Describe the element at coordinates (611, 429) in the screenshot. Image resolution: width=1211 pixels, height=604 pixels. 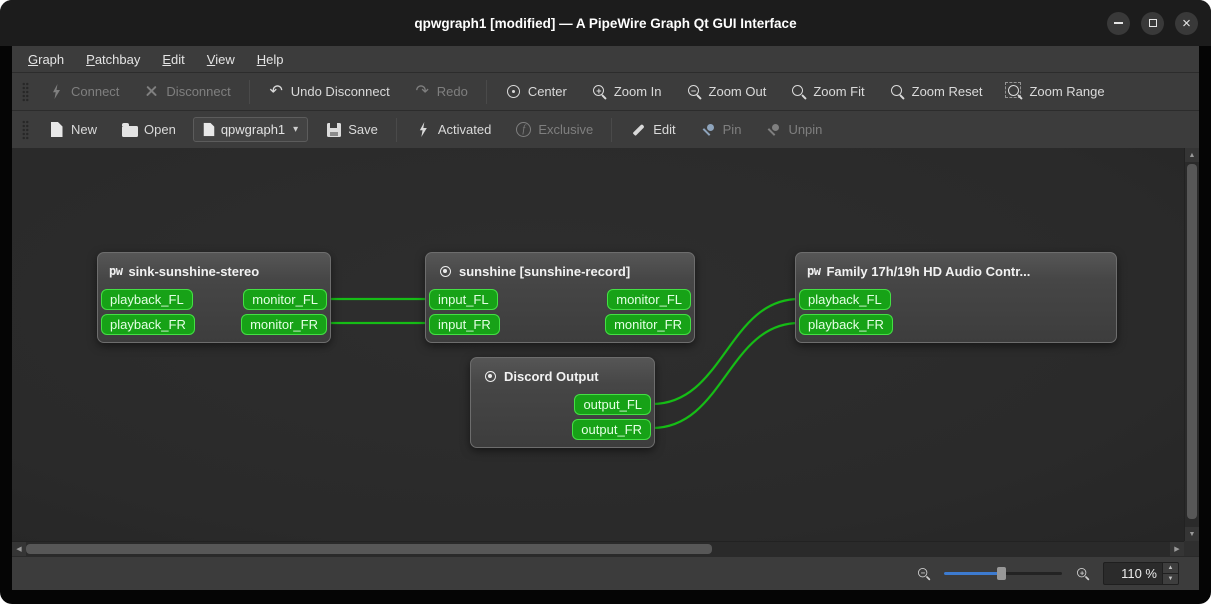
I see `port-output-fr: output_FR` at that location.